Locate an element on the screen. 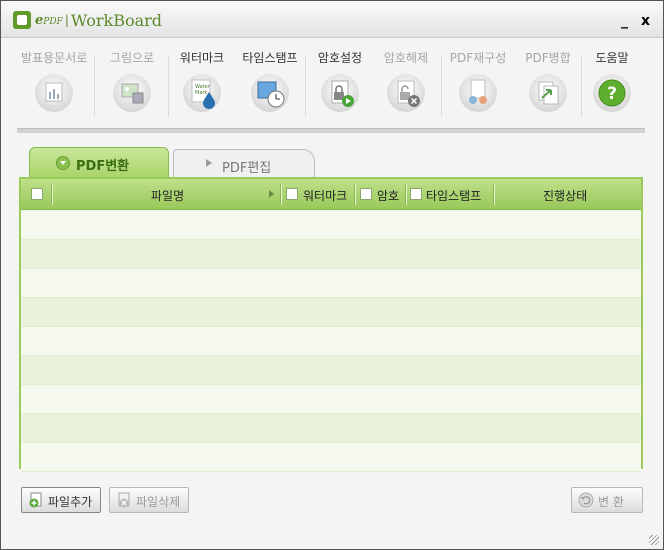 The width and height of the screenshot is (664, 550). toolbar-label: 암호설정 is located at coordinates (340, 58).